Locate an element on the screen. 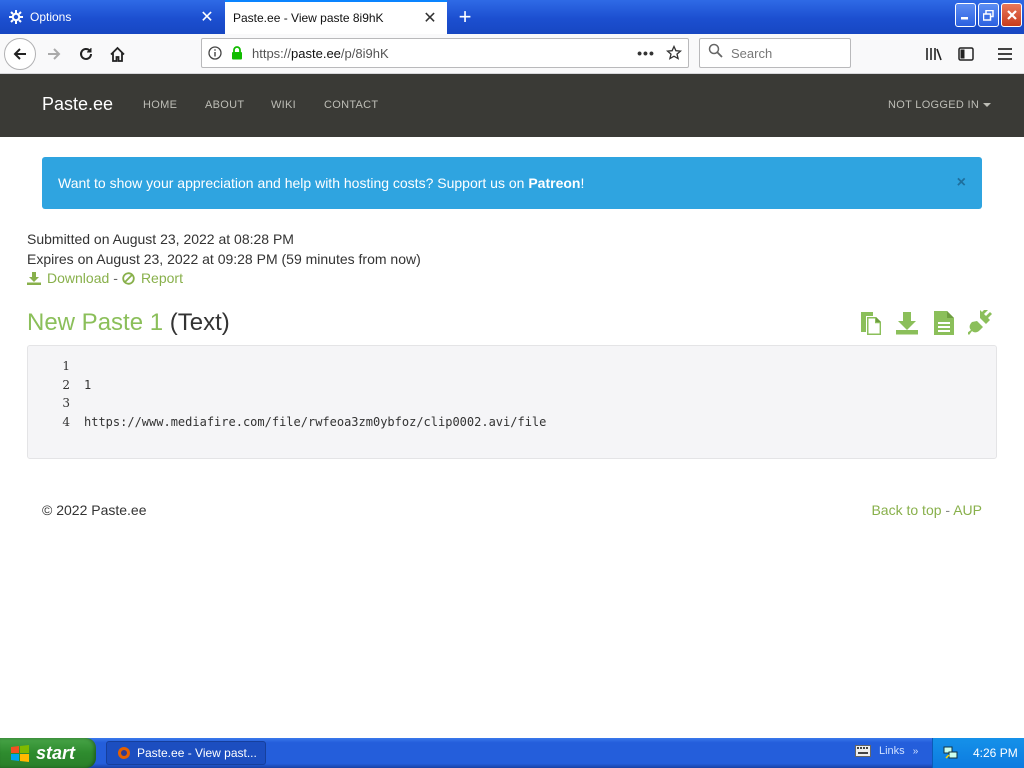 Image resolution: width=1024 pixels, height=768 pixels. reload-icon is located at coordinates (86, 53).